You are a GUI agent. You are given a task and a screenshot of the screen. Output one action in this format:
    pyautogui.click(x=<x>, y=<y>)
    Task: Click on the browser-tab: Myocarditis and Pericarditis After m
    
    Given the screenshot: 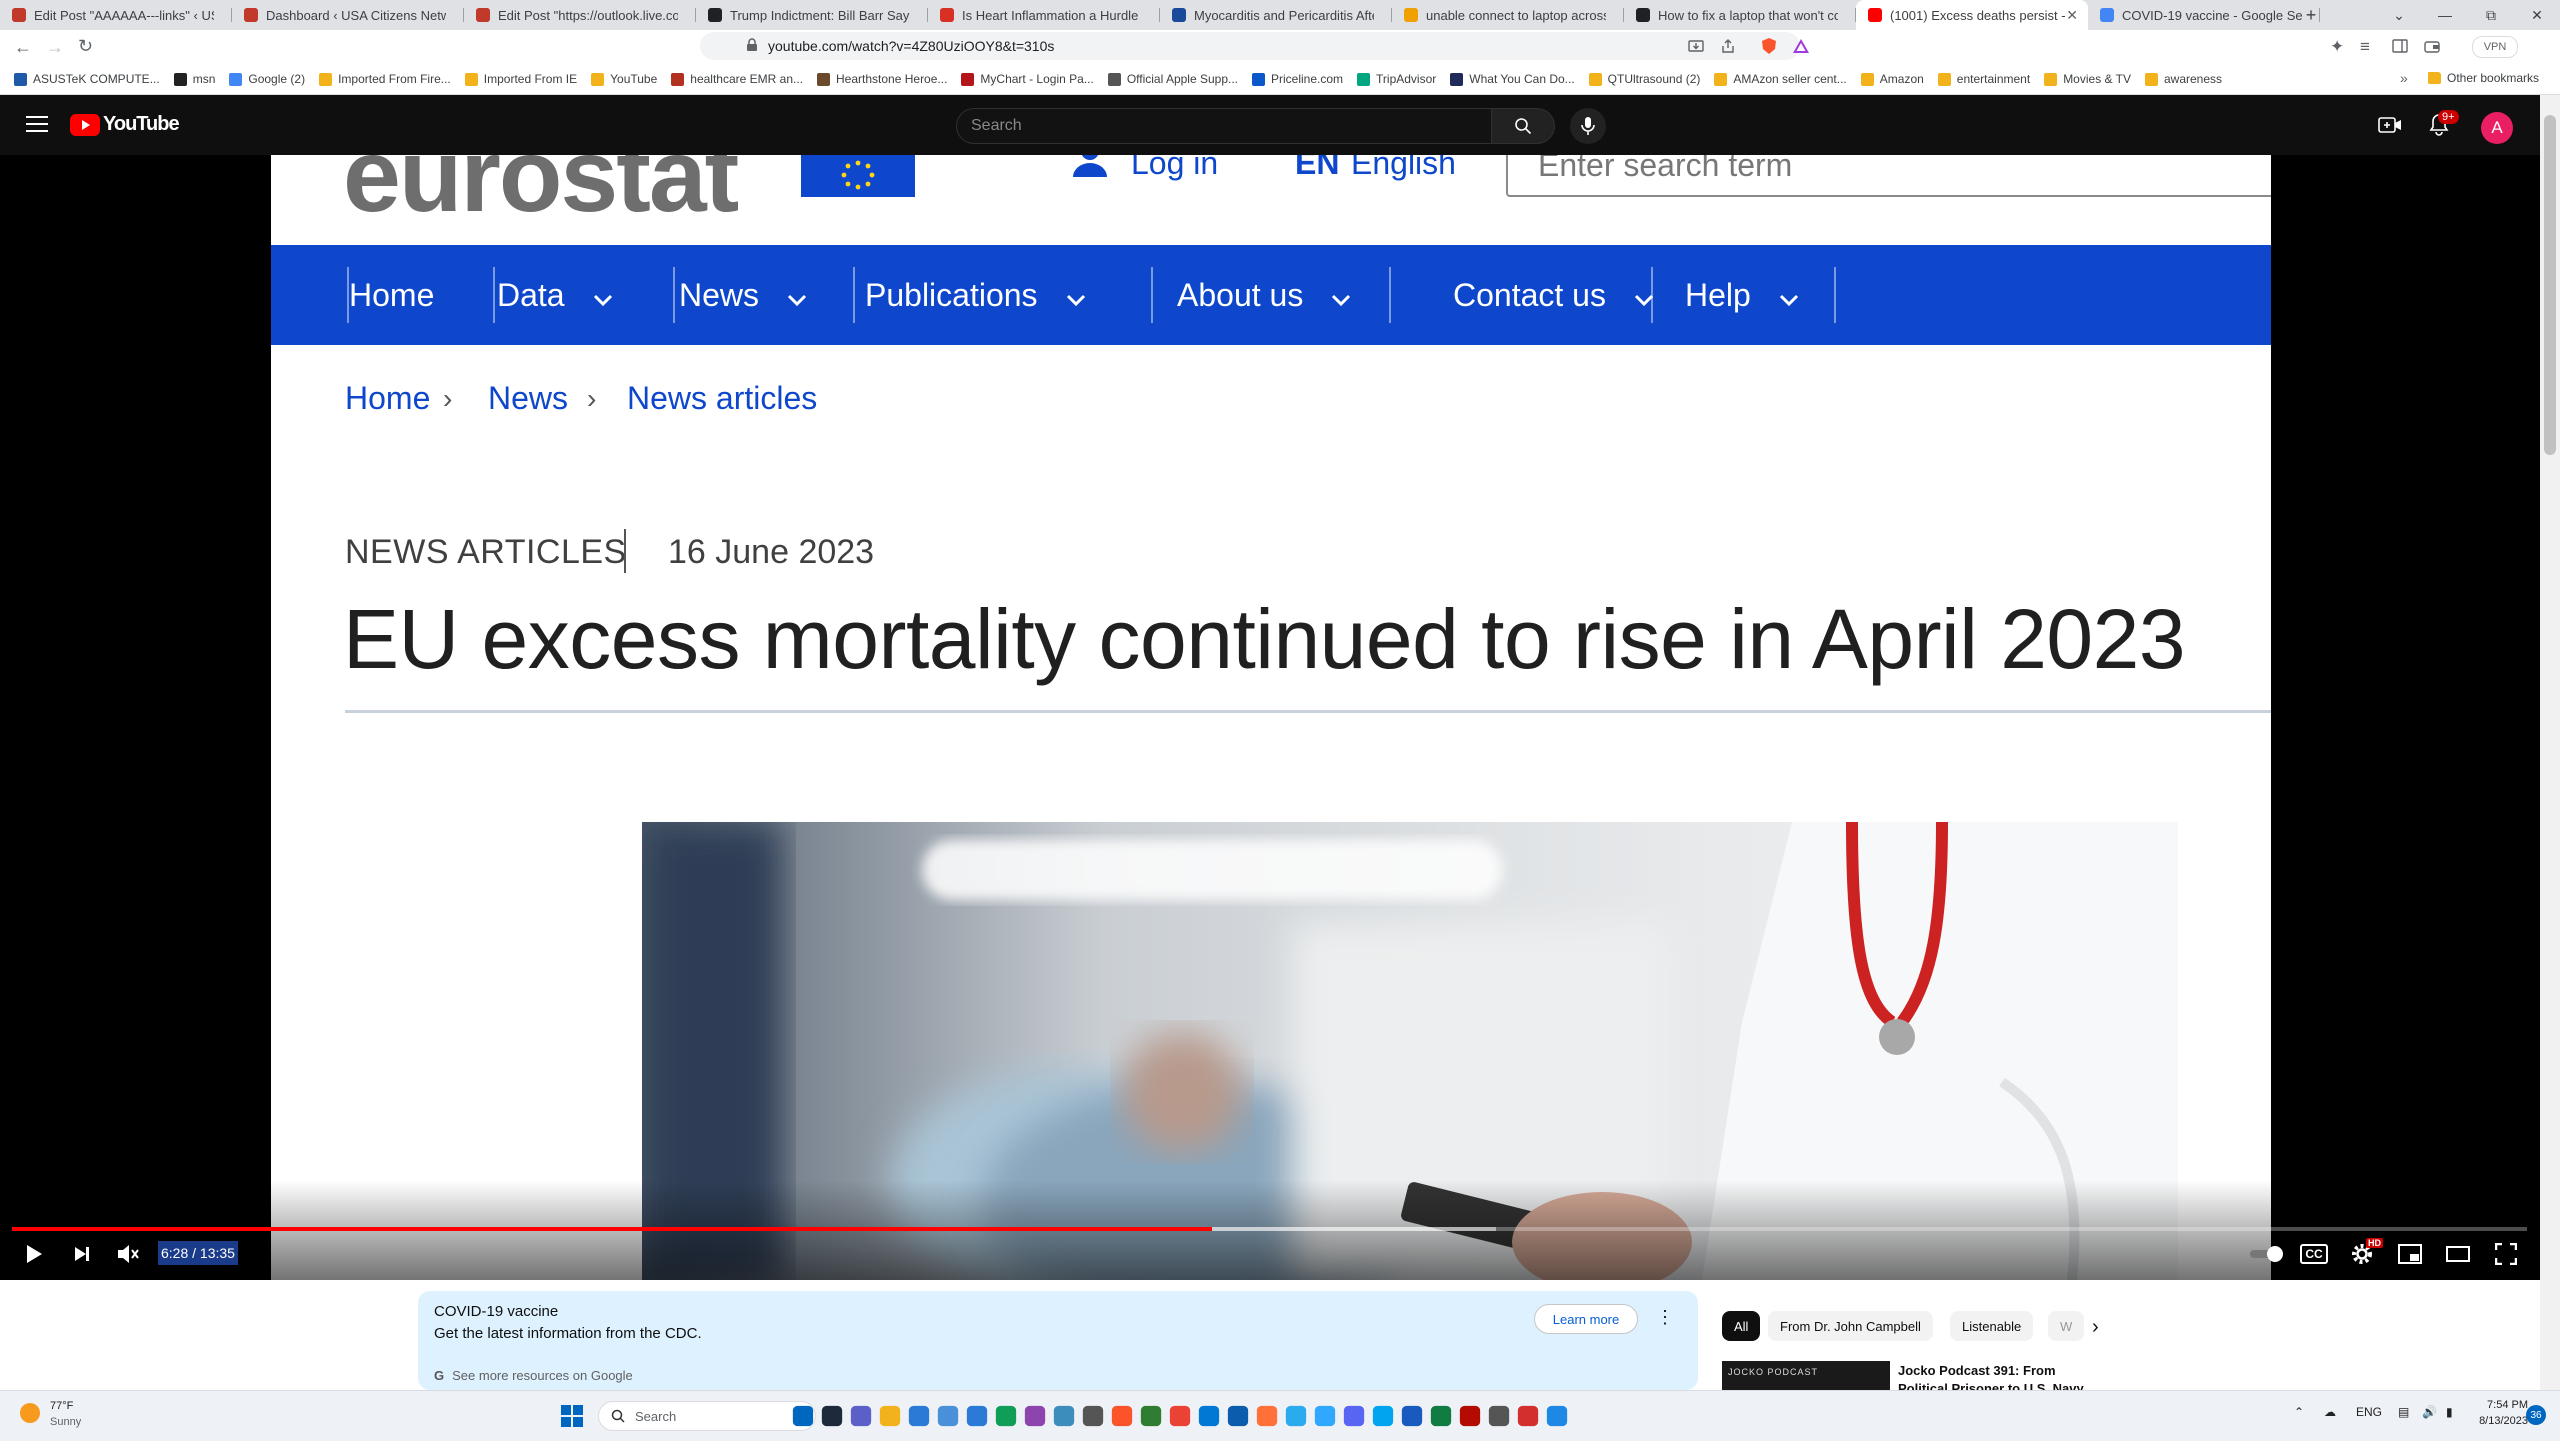 What is the action you would take?
    pyautogui.click(x=1276, y=15)
    